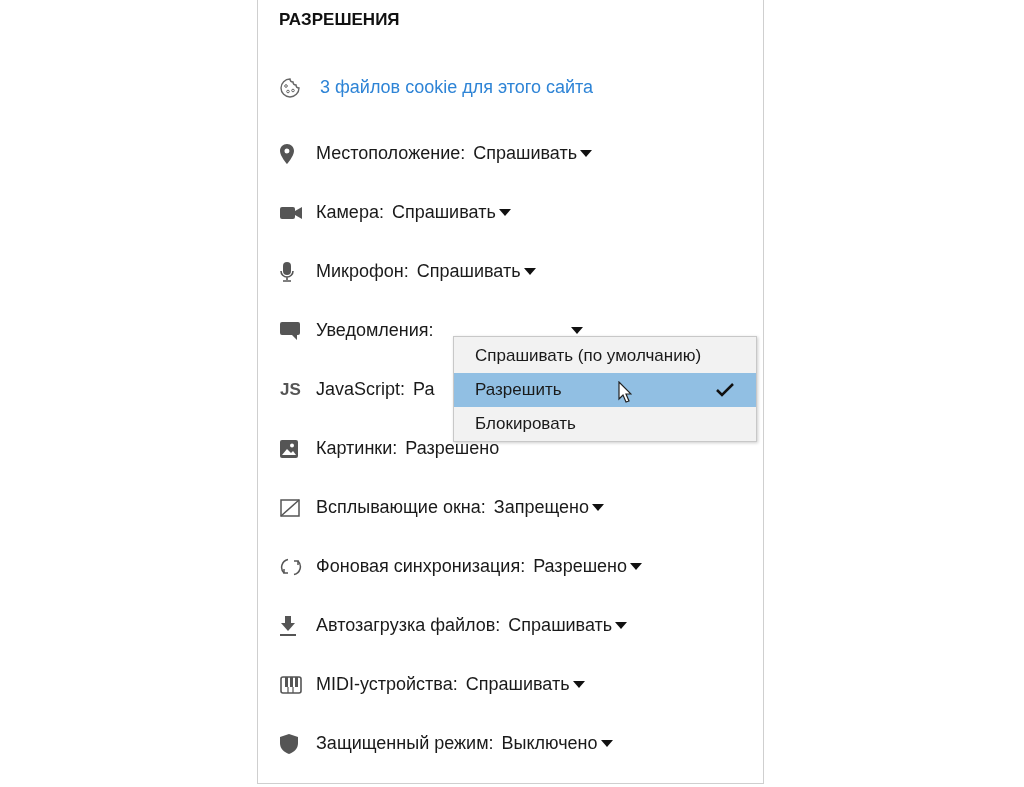 The height and width of the screenshot is (787, 1024). I want to click on section-title: РАЗРЕШЕНИЯ, so click(340, 20).